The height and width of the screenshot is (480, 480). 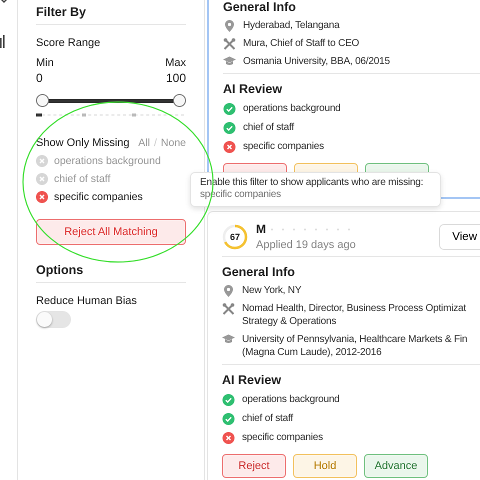 I want to click on score-ring: 67, so click(x=235, y=237).